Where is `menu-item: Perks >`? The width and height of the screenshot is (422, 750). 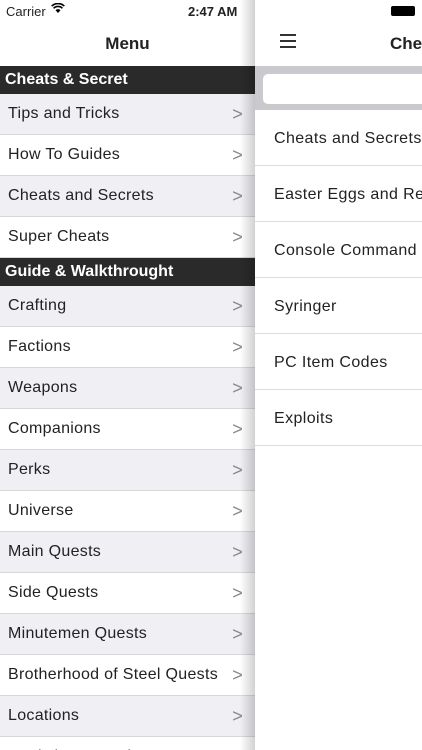 menu-item: Perks > is located at coordinates (127, 470).